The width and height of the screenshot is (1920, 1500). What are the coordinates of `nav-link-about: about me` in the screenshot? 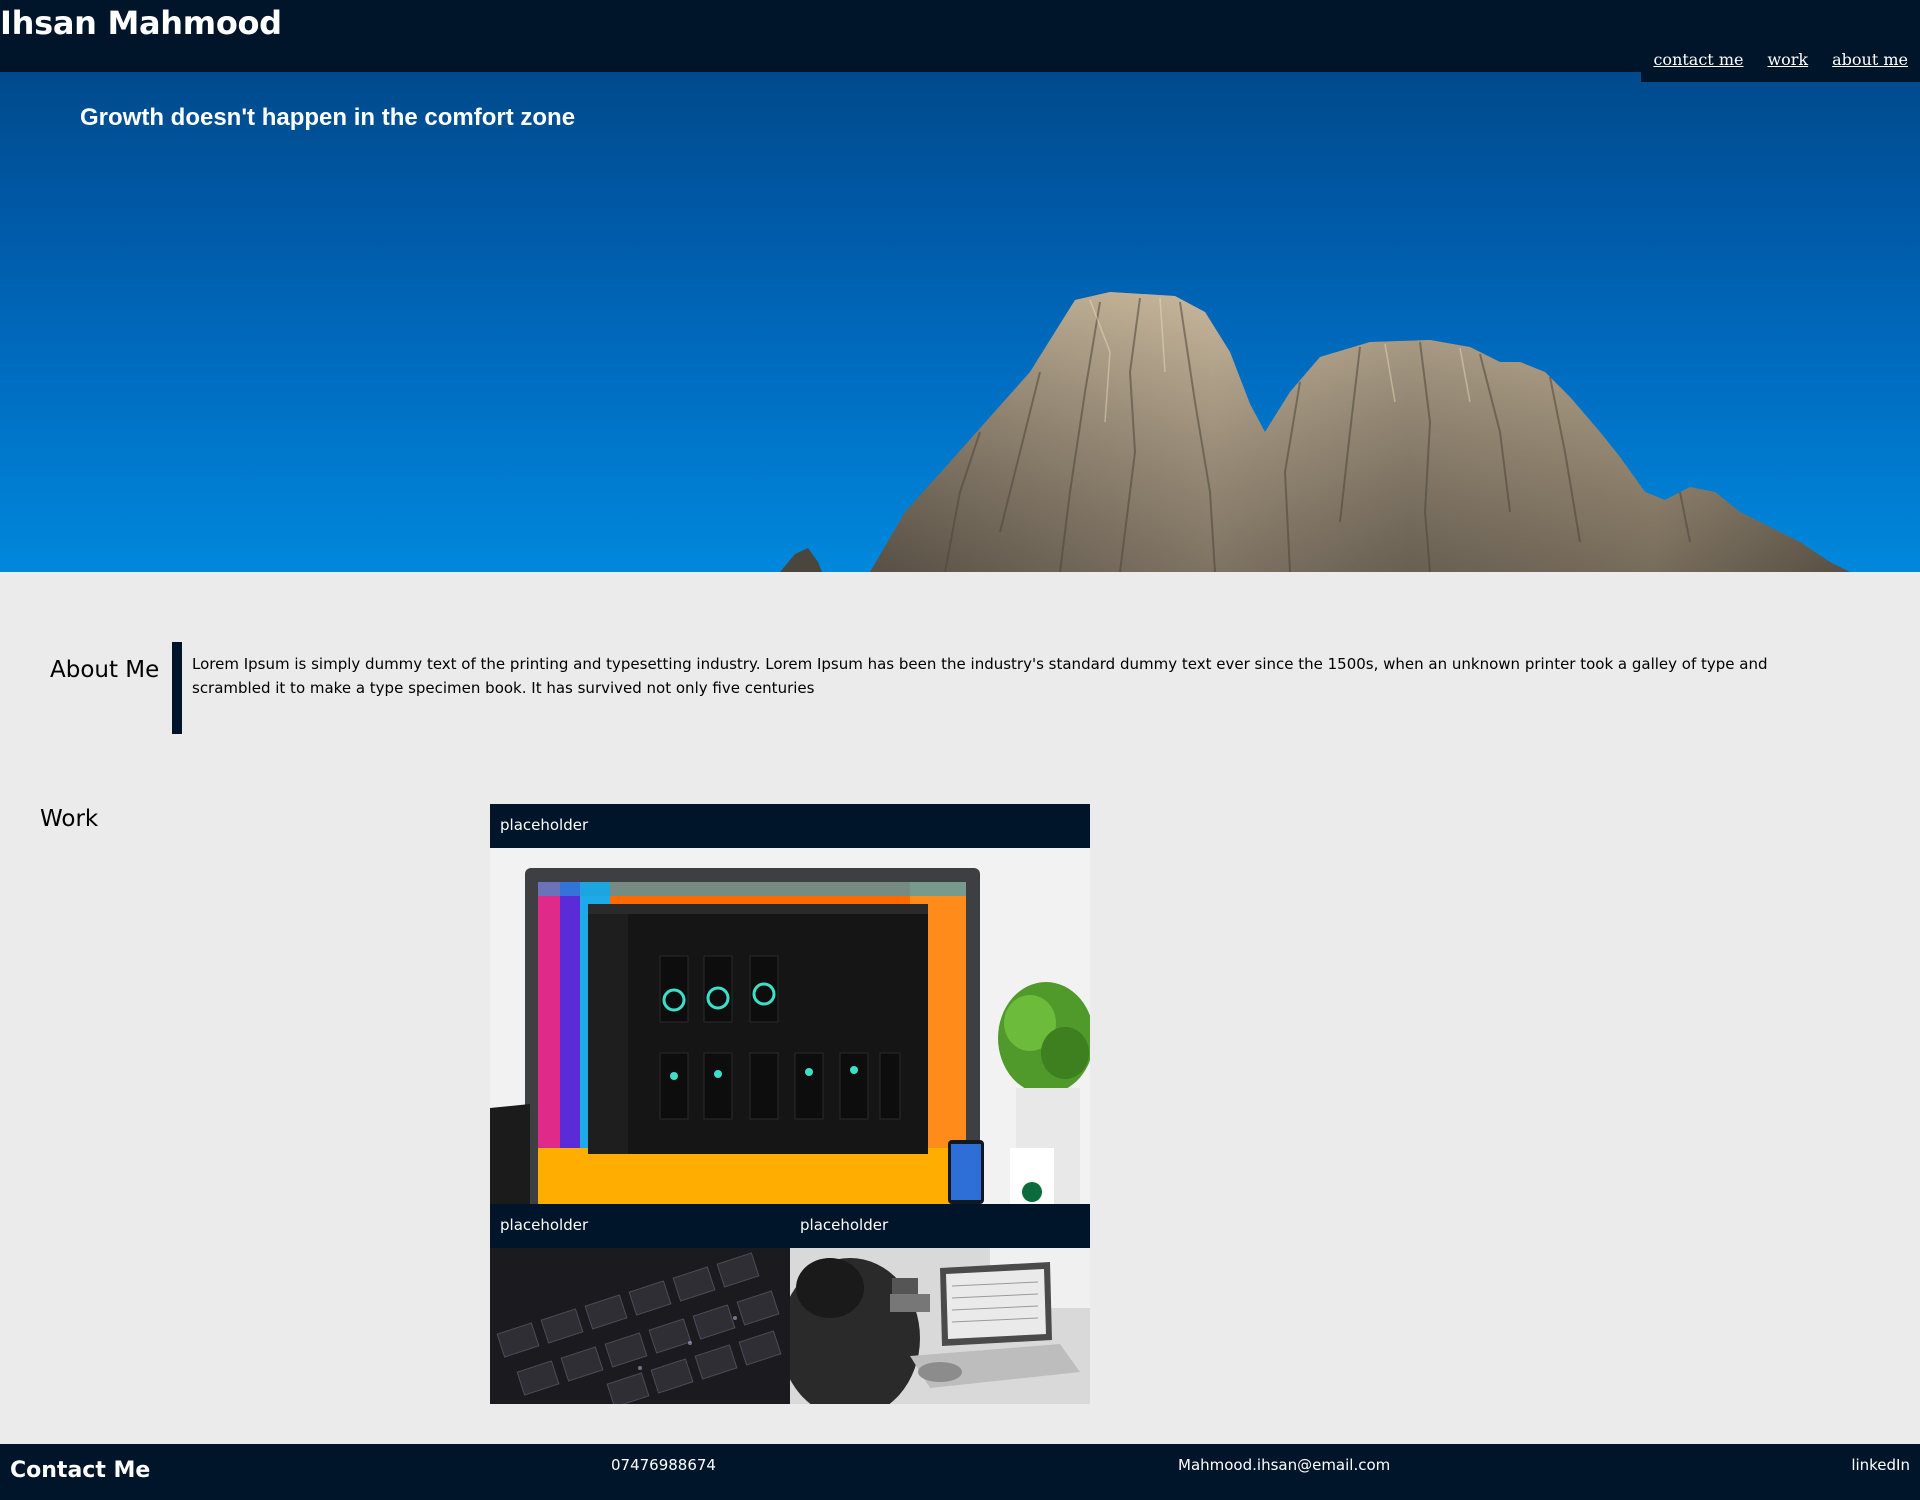 It's located at (1870, 59).